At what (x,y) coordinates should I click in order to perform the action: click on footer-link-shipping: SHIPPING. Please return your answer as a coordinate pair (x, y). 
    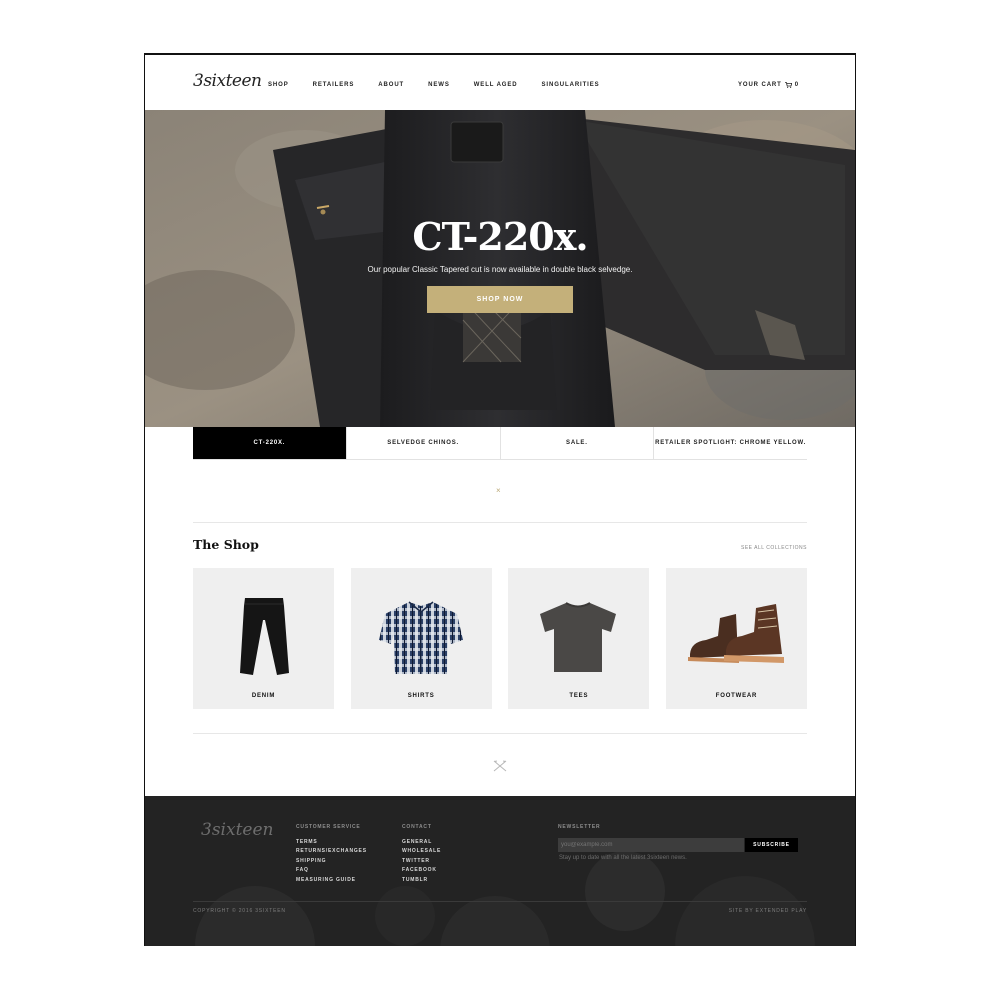
    Looking at the image, I should click on (331, 861).